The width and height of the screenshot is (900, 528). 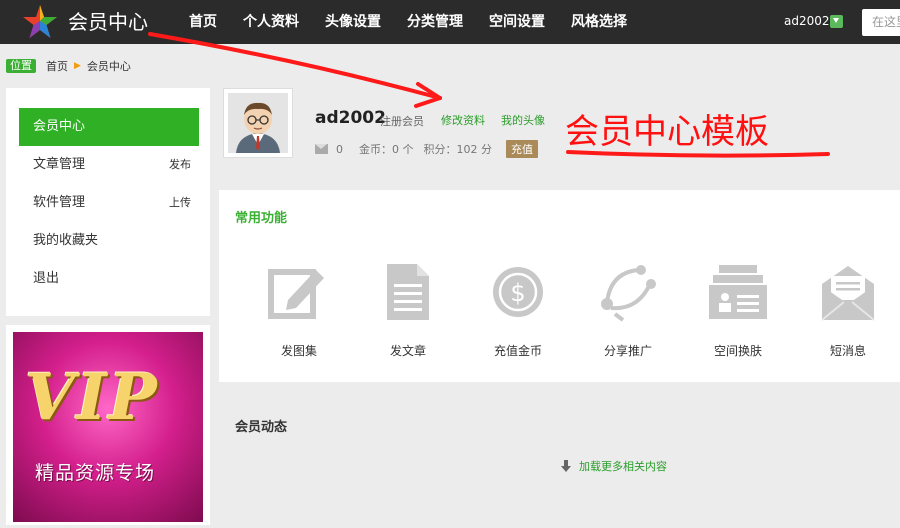 I want to click on load-more-link: 加载更多相关内容, so click(x=614, y=466).